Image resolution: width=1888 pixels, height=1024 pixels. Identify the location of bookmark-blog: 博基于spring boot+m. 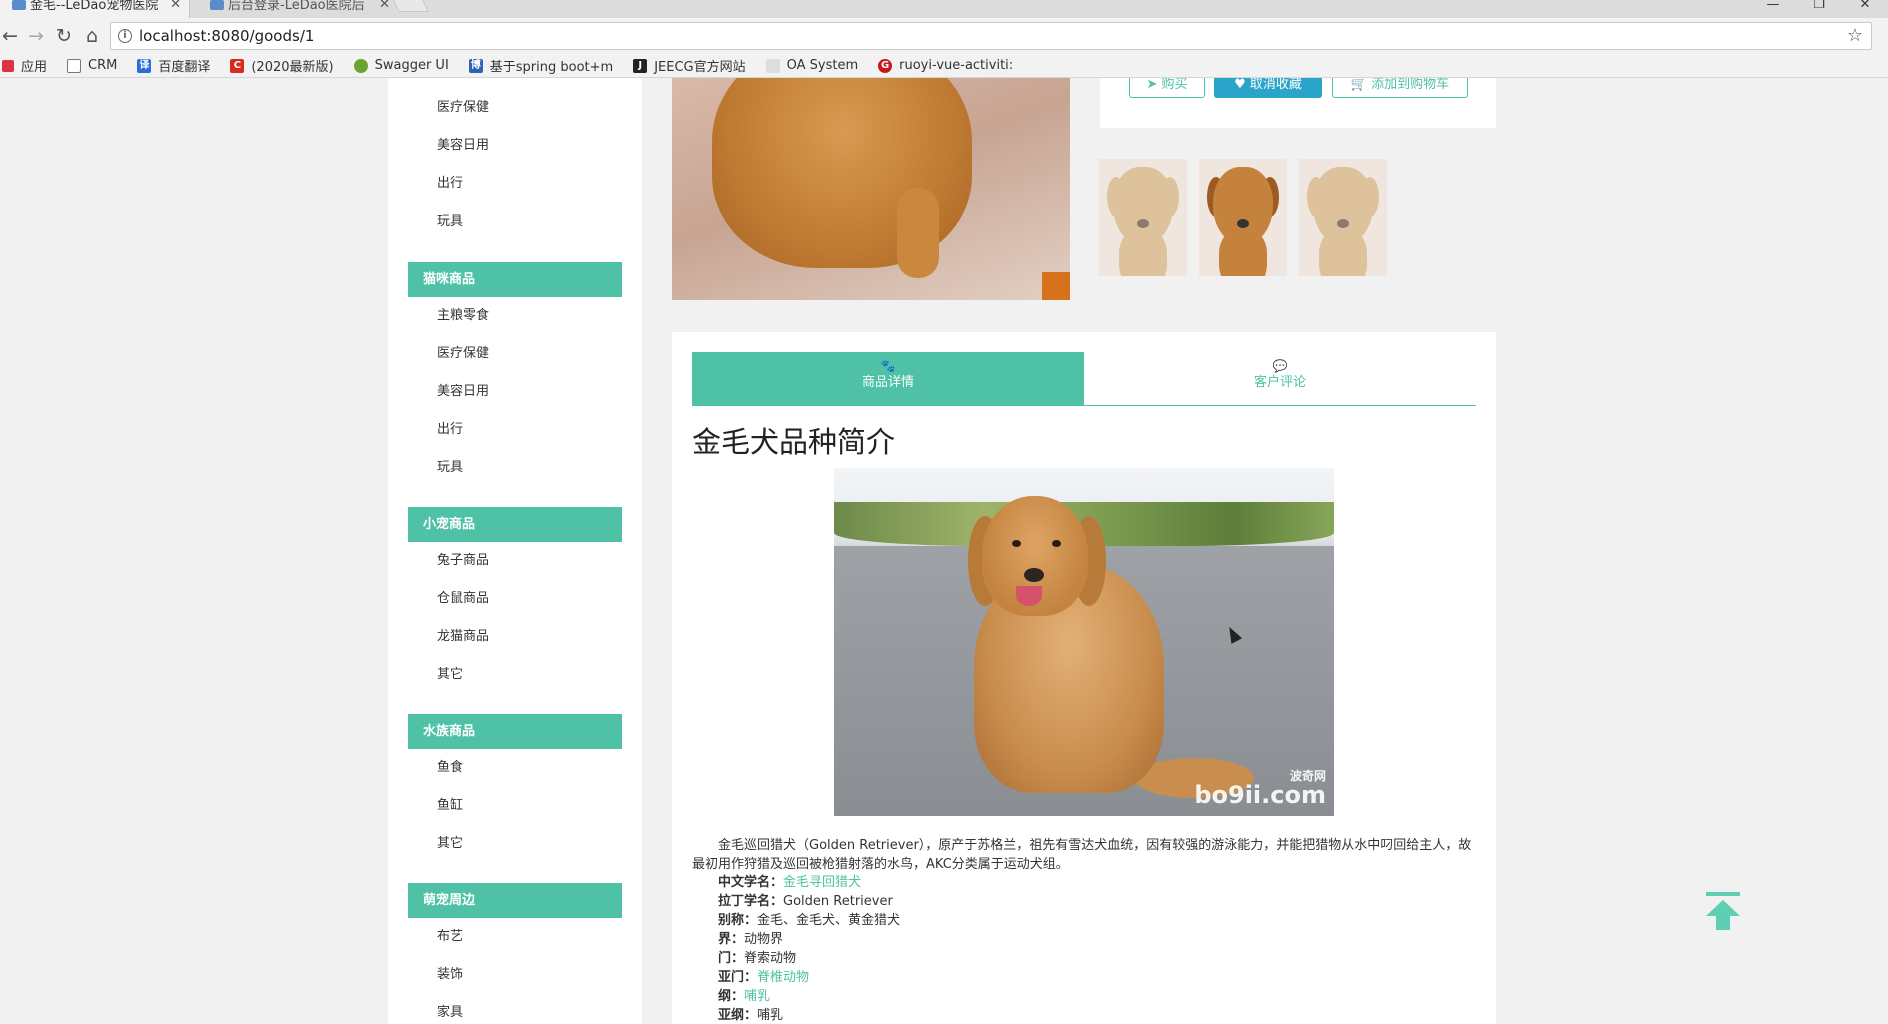
(540, 65).